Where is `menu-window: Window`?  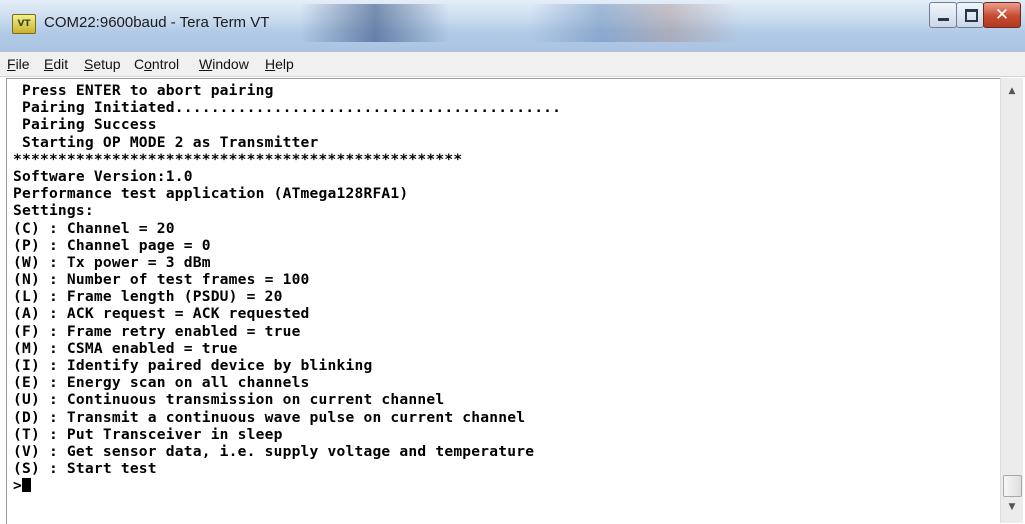
menu-window: Window is located at coordinates (224, 64).